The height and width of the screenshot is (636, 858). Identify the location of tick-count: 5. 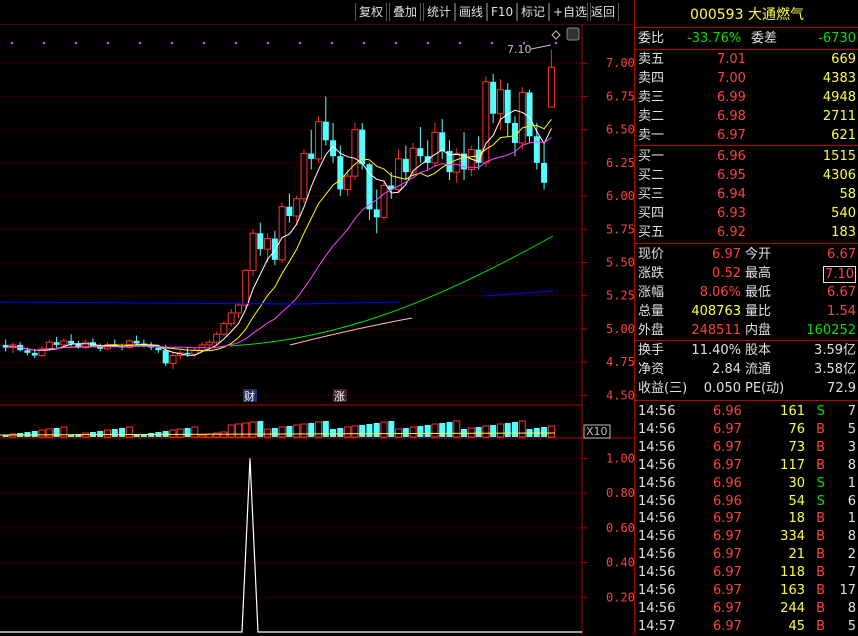
(851, 429).